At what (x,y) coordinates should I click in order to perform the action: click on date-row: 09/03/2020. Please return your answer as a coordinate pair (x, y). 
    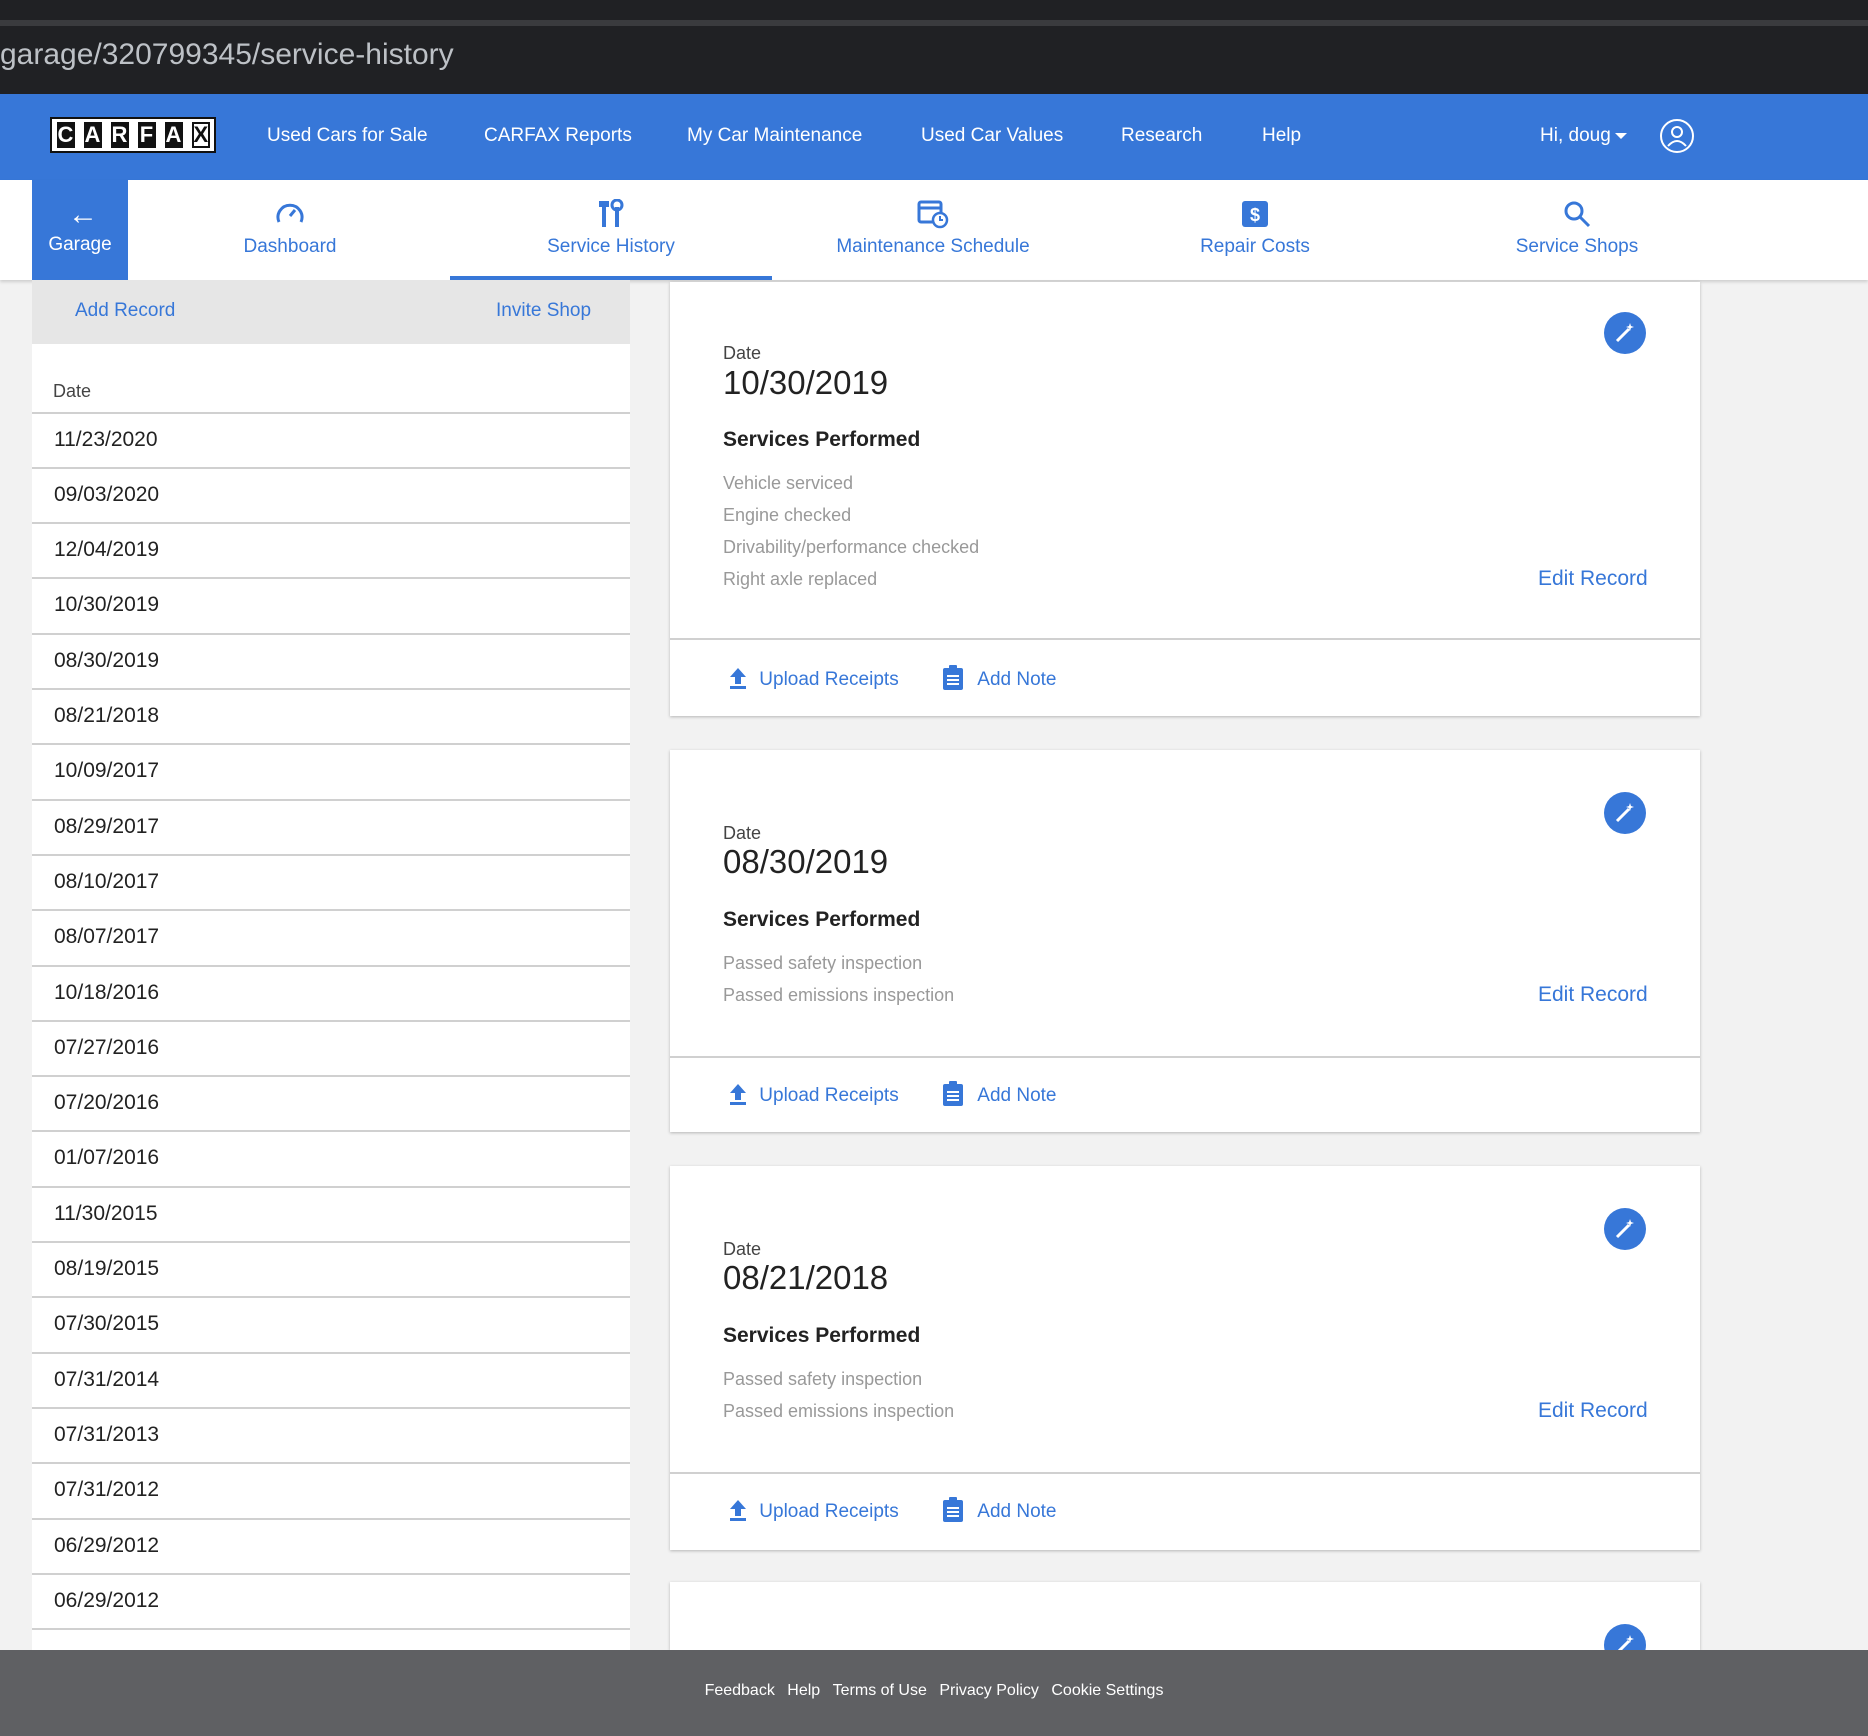
    Looking at the image, I should click on (331, 494).